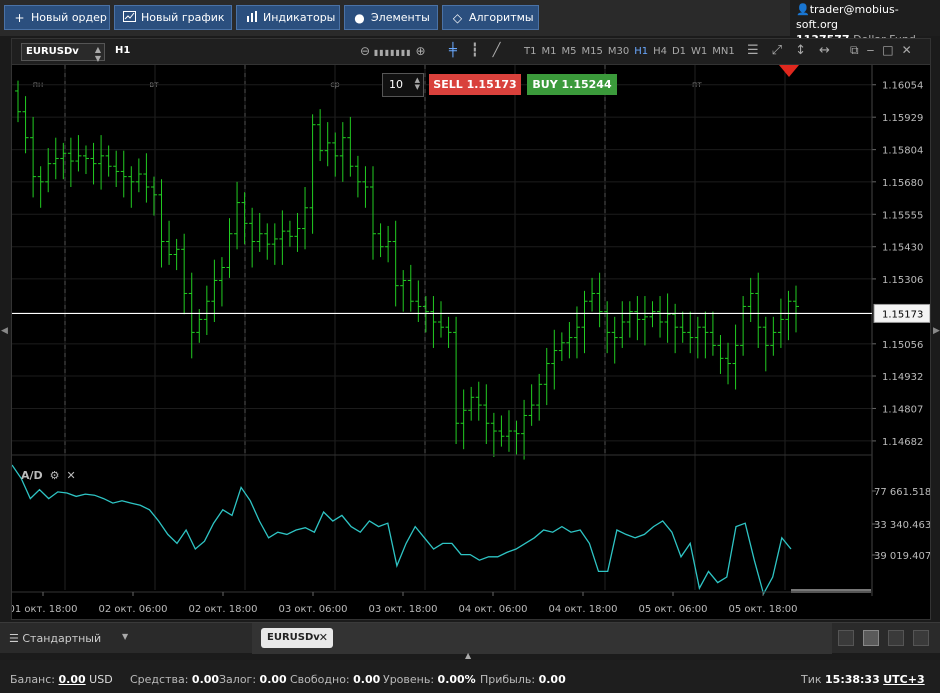  I want to click on x-tick-label: 03 окт. 06:00, so click(312, 609).